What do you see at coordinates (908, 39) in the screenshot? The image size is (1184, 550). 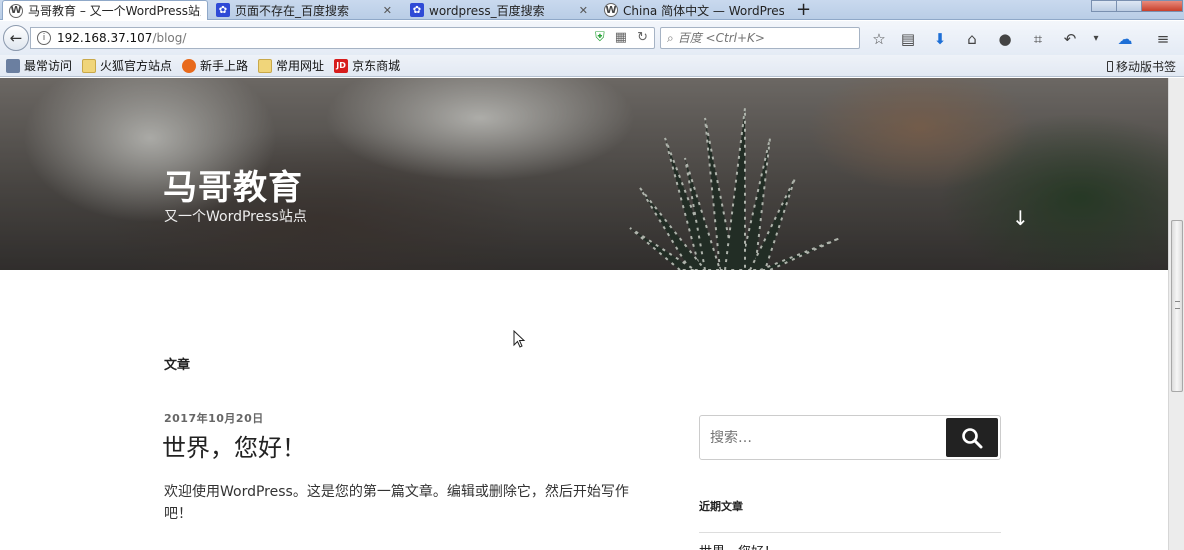 I see `reading-list-icon: ▤` at bounding box center [908, 39].